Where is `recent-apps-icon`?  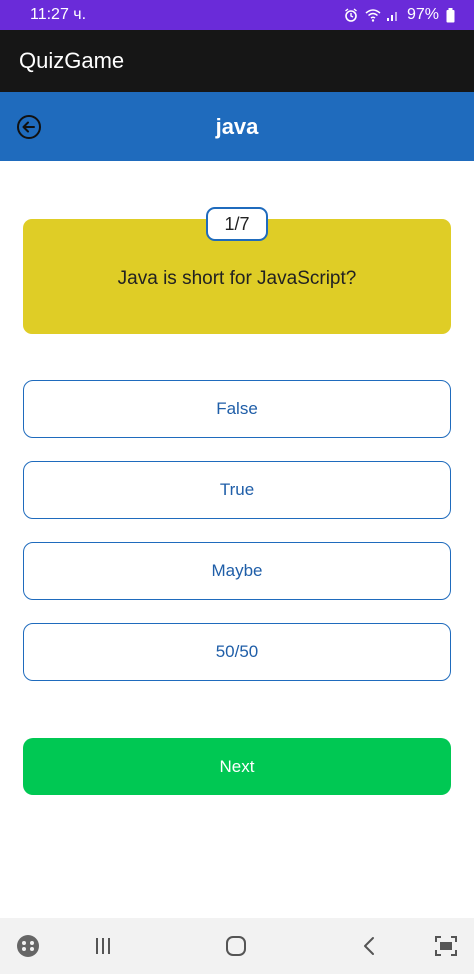 recent-apps-icon is located at coordinates (103, 946).